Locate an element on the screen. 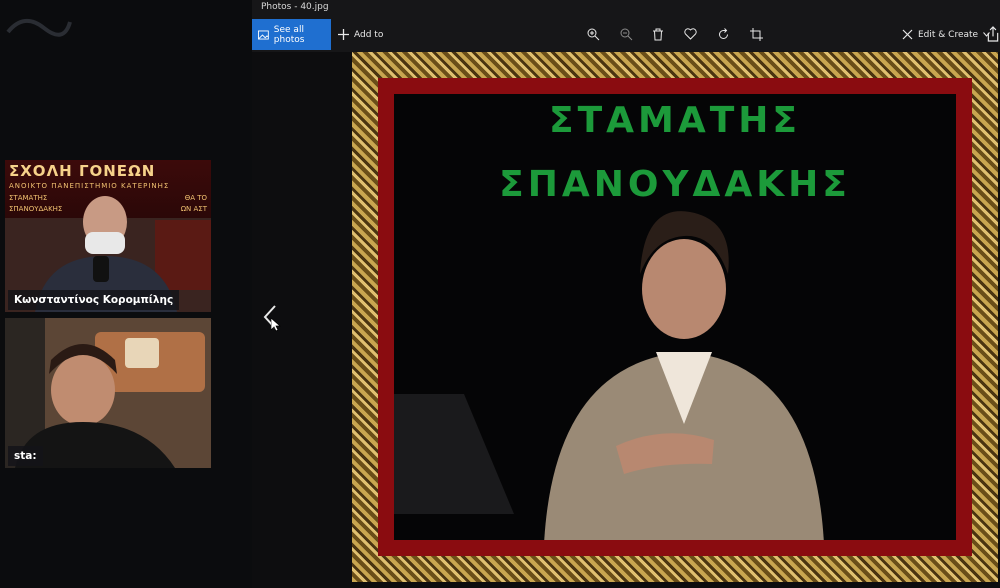 This screenshot has height=588, width=1000. see-all-photos-button: See all photos is located at coordinates (291, 34).